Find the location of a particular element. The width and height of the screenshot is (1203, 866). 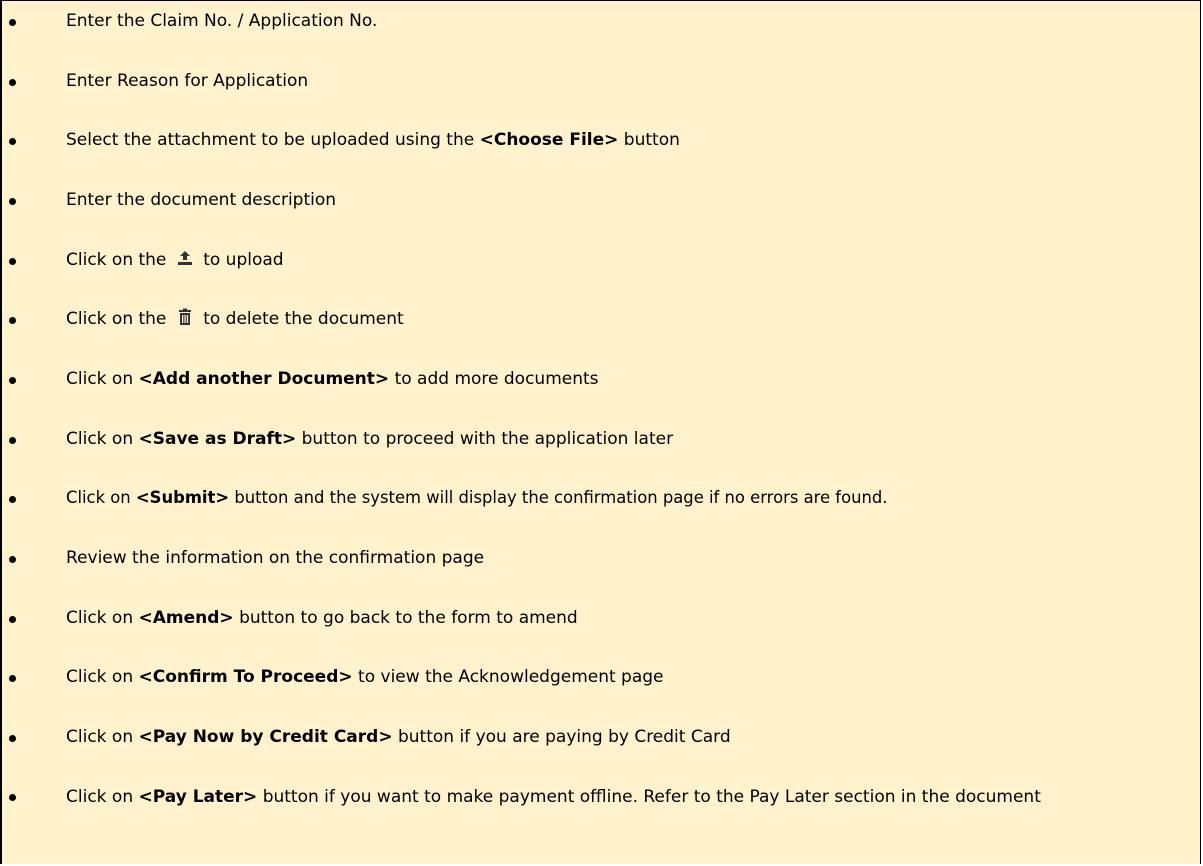

add-another-document-label: <Add another Document> is located at coordinates (264, 379).